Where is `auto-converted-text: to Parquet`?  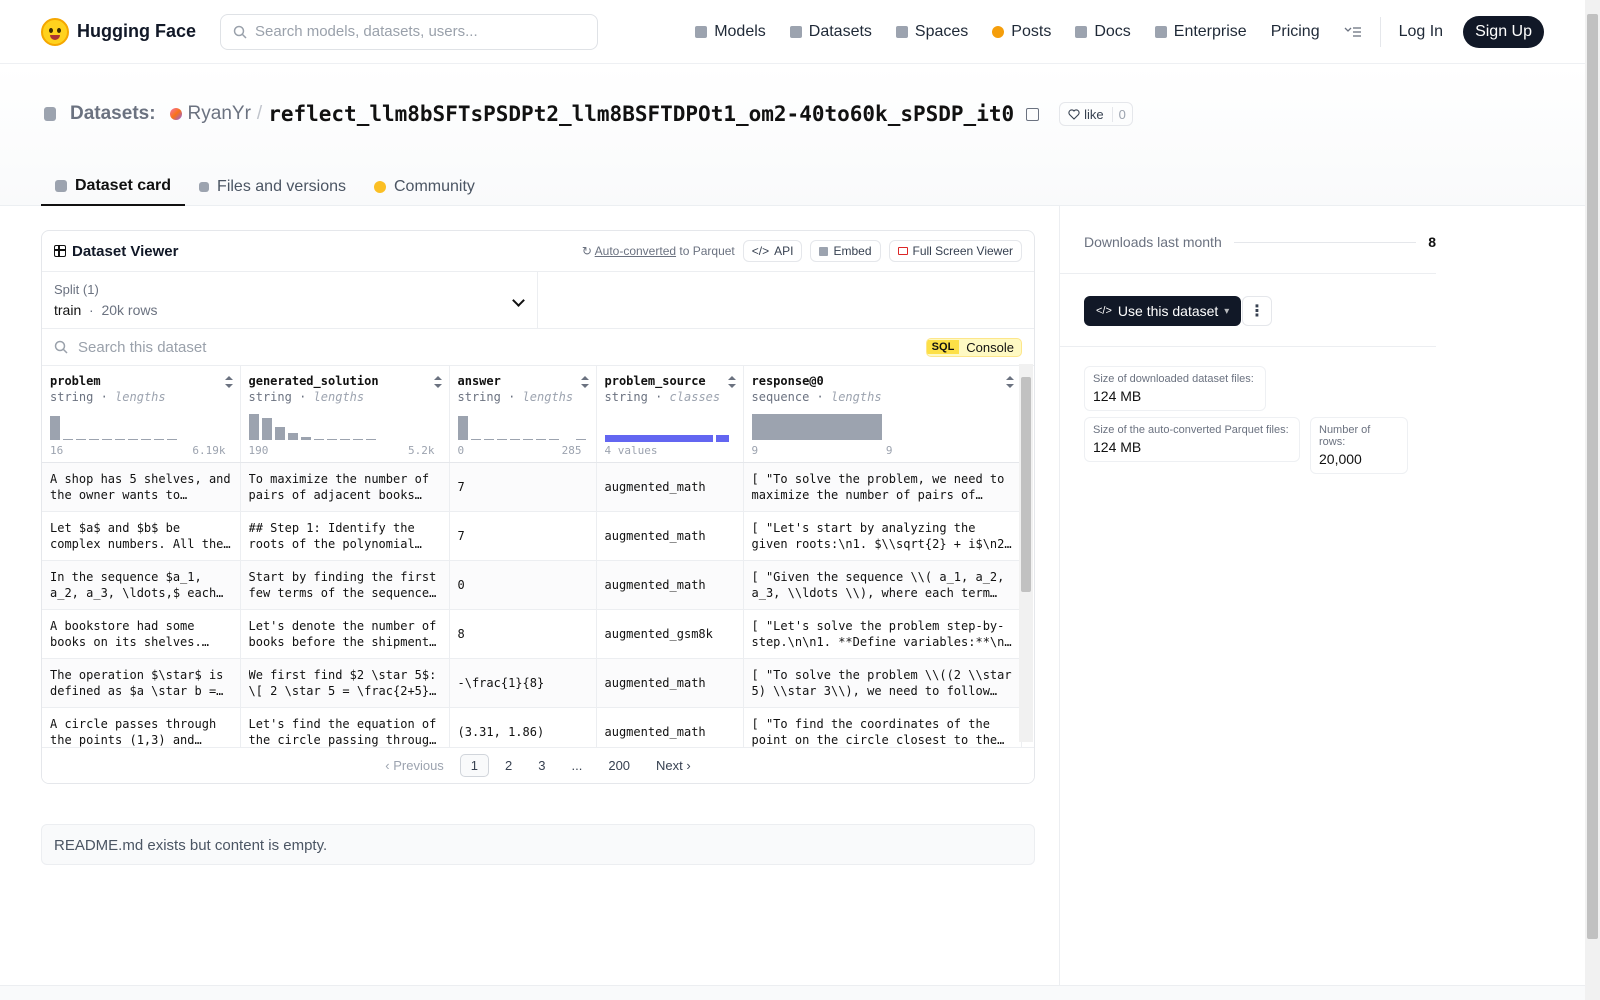
auto-converted-text: to Parquet is located at coordinates (707, 251).